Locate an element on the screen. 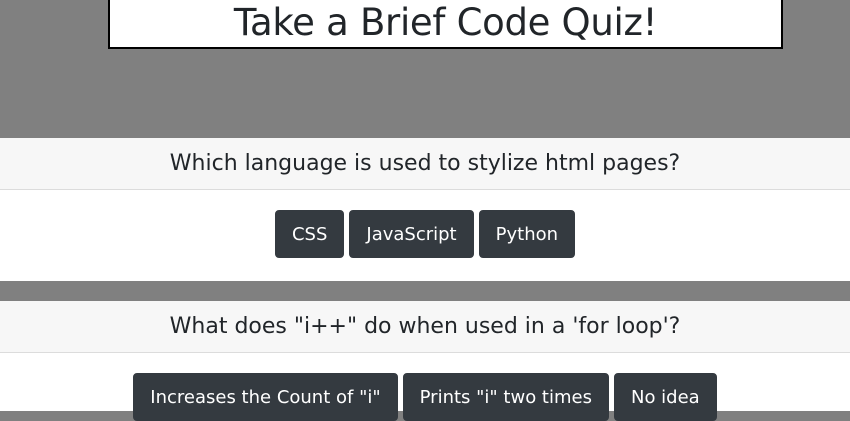 The height and width of the screenshot is (421, 850). answer-button-no-idea: No idea is located at coordinates (665, 397).